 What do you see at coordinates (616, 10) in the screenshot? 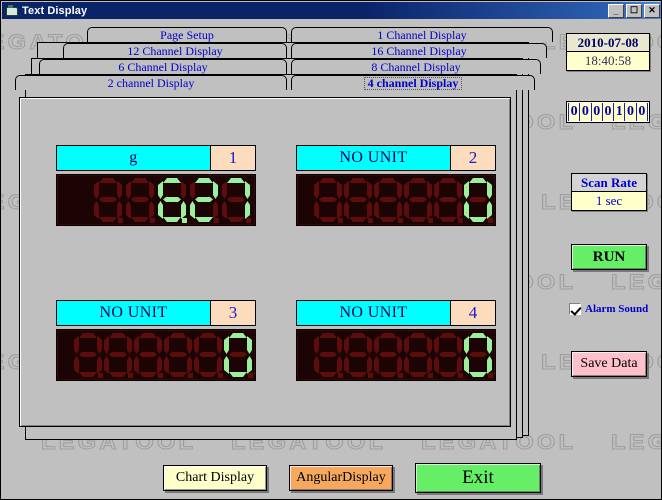
I see `minimize-button: _` at bounding box center [616, 10].